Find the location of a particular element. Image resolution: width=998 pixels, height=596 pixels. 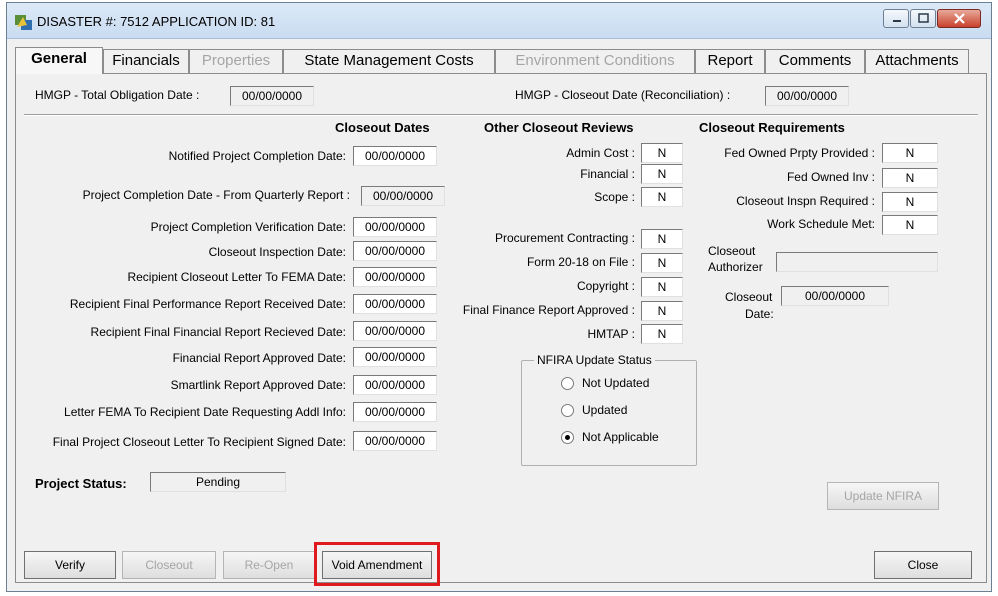

closeout-date-label-2: Date: is located at coordinates (759, 314).